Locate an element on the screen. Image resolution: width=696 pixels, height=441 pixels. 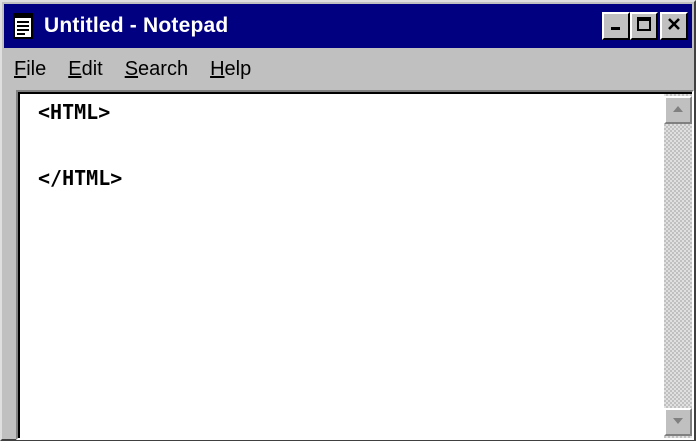
scroll-down-arrow-icon is located at coordinates (678, 422).